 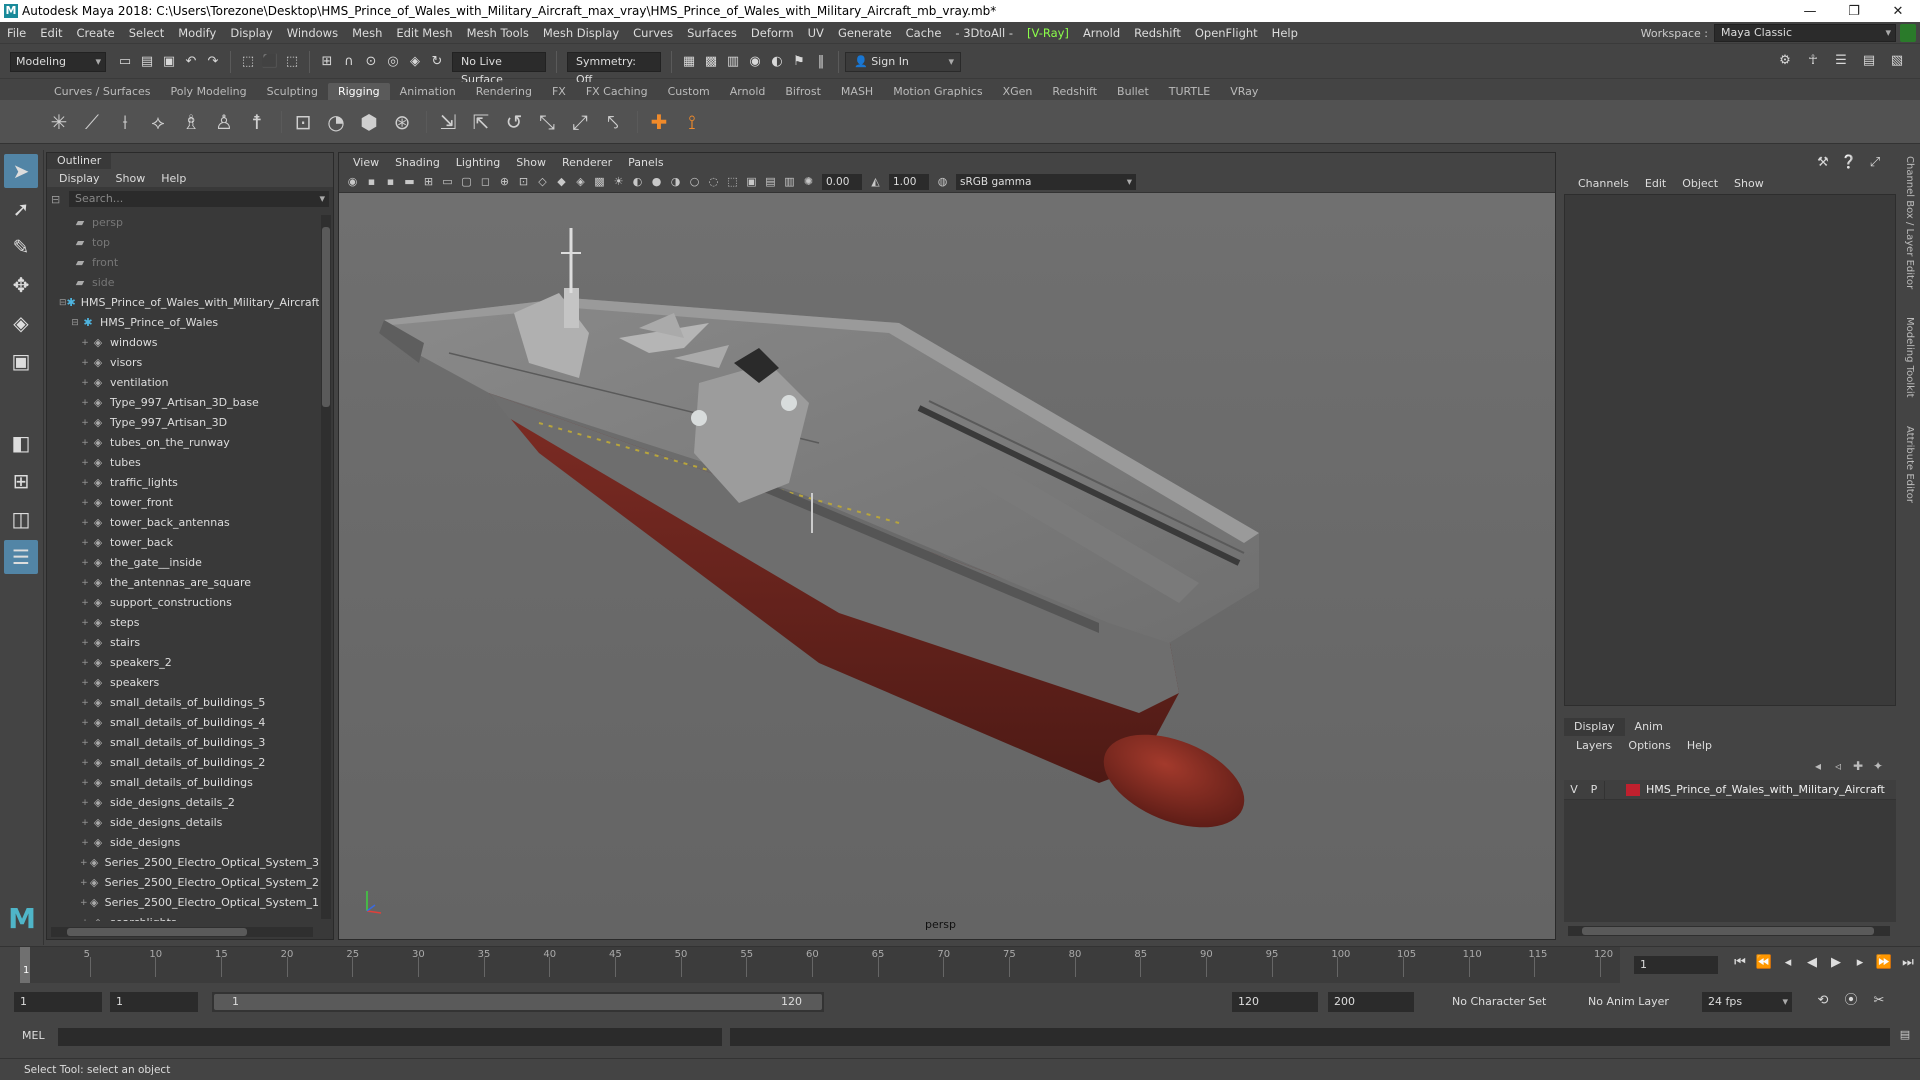 I want to click on menu-edit-mesh: Edit Mesh, so click(x=424, y=33).